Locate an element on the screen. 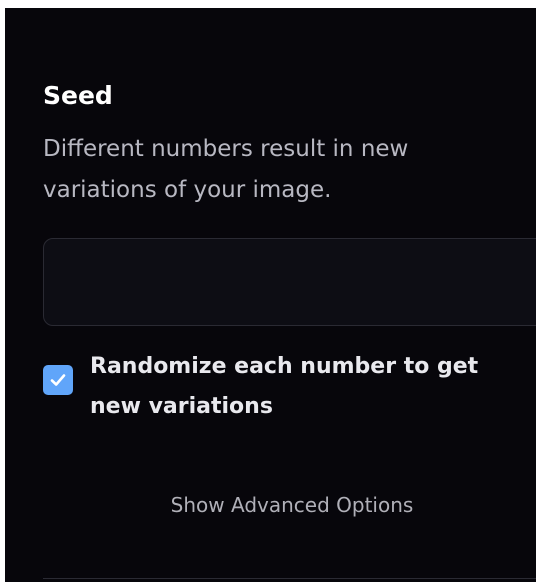  seed-title: Seed is located at coordinates (78, 95).